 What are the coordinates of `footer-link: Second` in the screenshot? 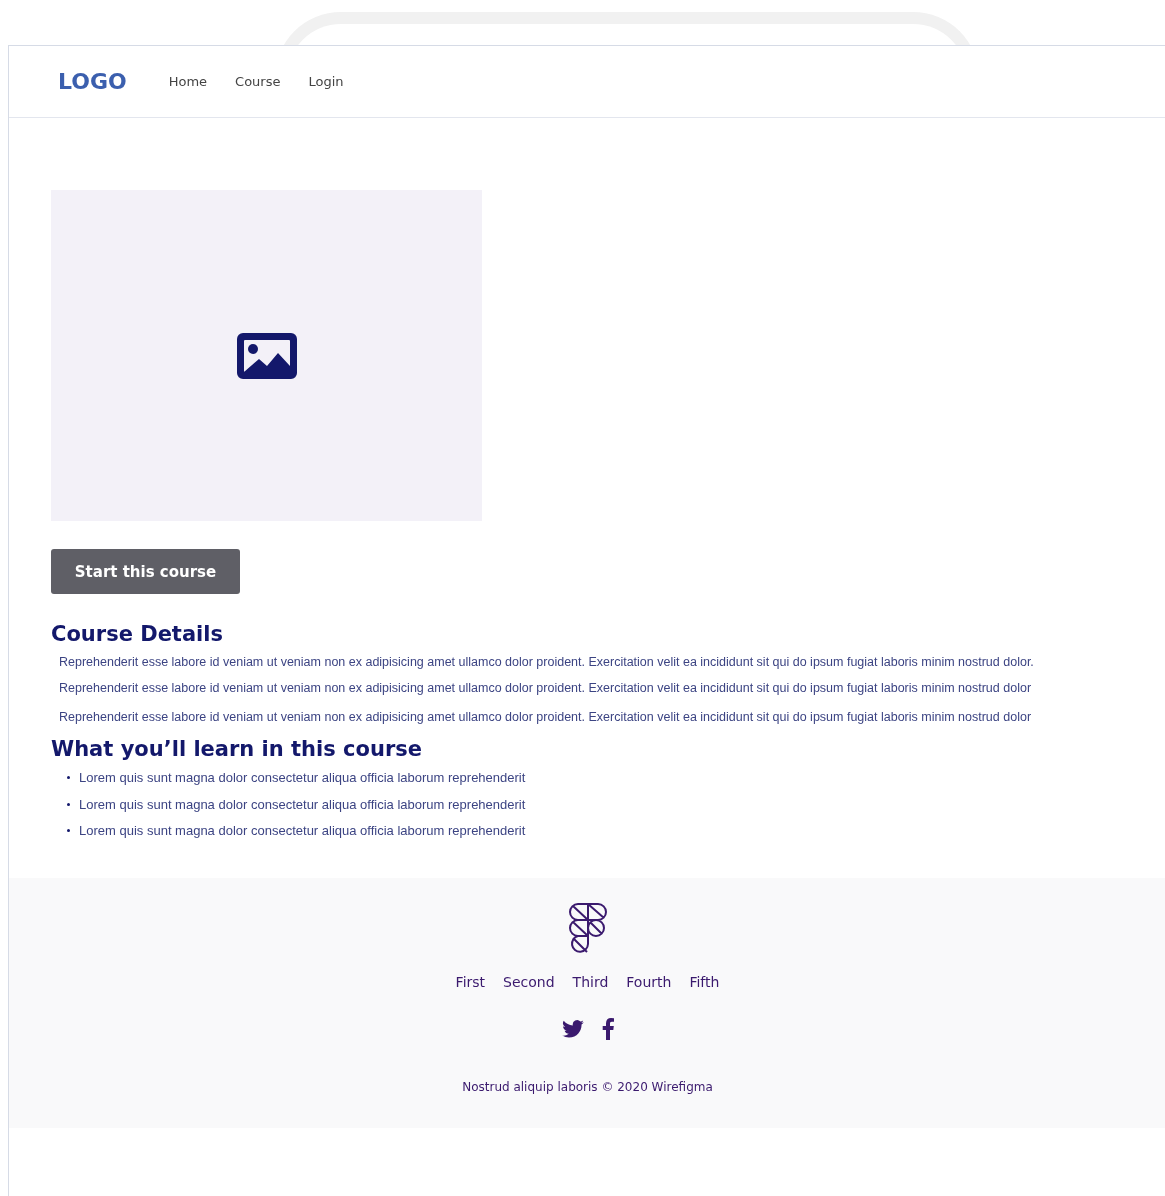 It's located at (529, 982).